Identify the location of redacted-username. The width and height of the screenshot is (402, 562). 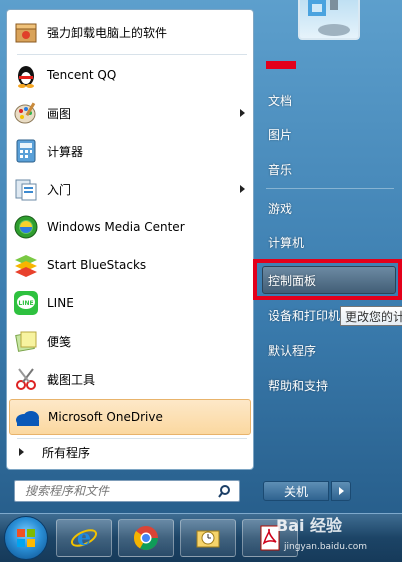
(281, 65).